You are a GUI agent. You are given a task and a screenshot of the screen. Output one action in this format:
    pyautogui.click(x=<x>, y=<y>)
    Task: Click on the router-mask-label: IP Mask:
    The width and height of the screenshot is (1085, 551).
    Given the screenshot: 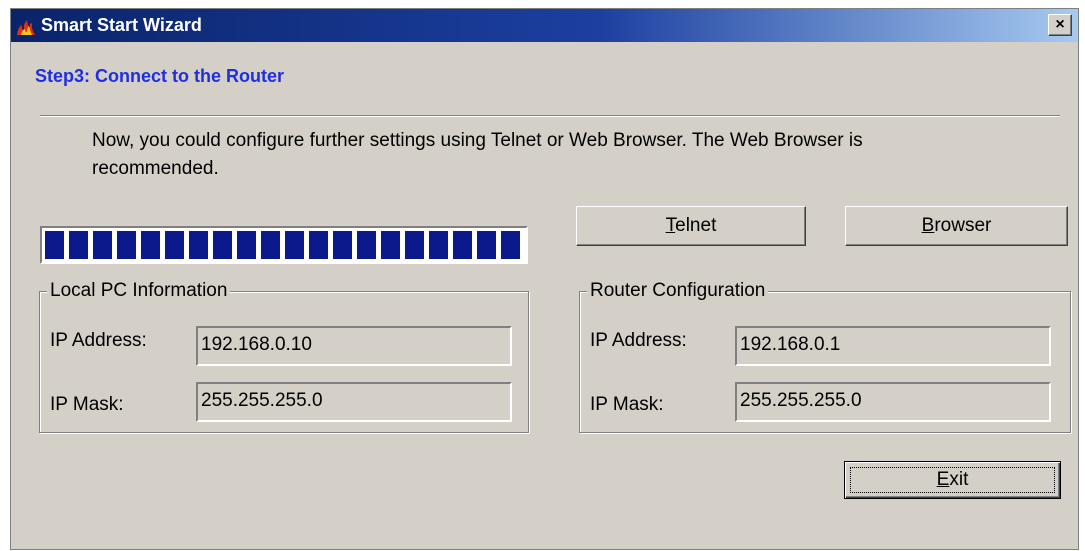 What is the action you would take?
    pyautogui.click(x=627, y=404)
    